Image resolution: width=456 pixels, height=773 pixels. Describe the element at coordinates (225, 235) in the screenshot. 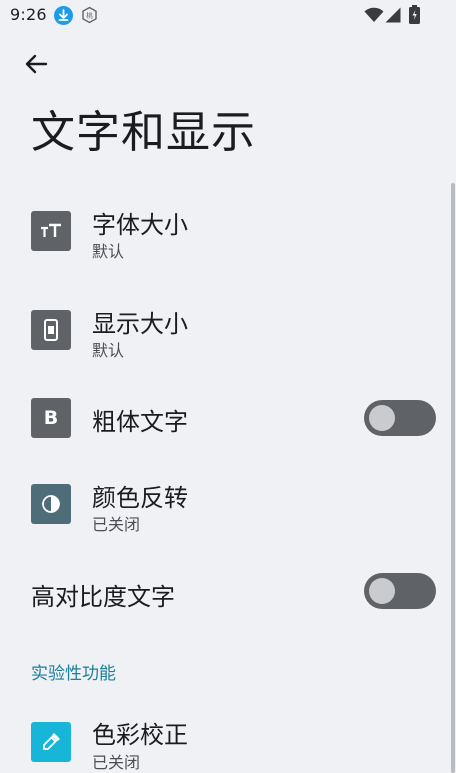

I see `font-size-item: 字体大小 默认` at that location.